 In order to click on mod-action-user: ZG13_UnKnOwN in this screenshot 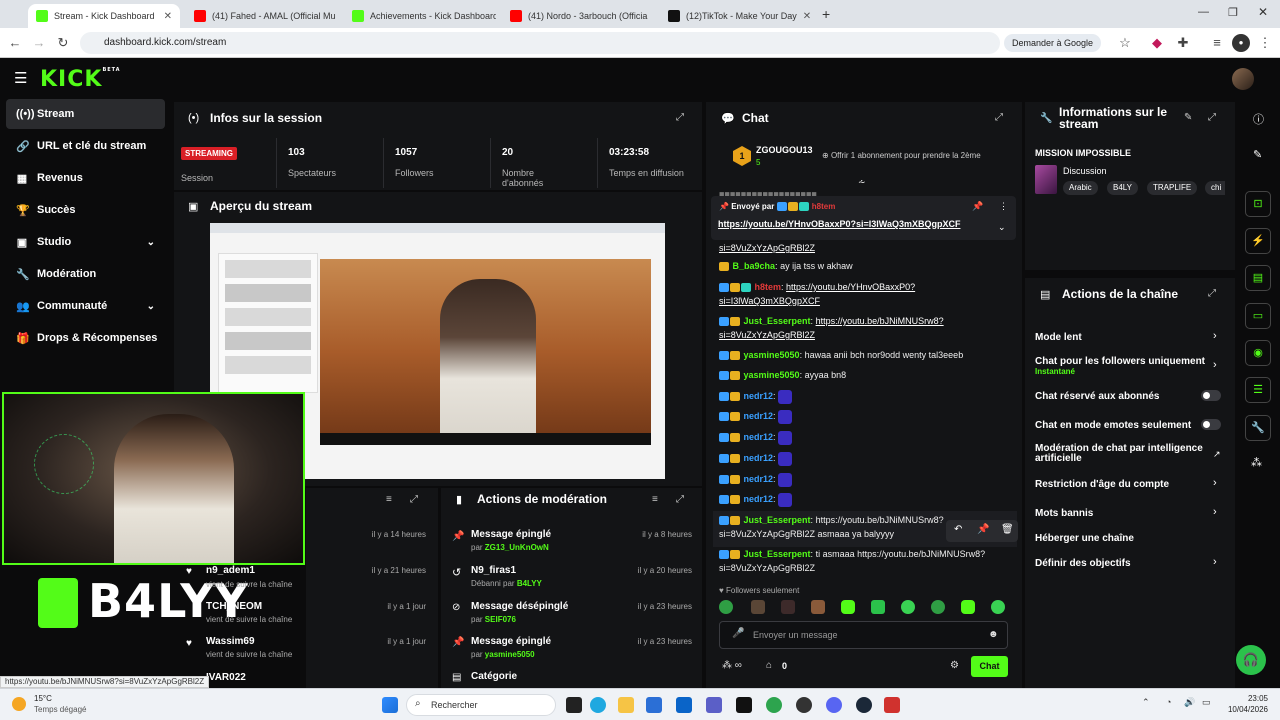, I will do `click(517, 547)`.